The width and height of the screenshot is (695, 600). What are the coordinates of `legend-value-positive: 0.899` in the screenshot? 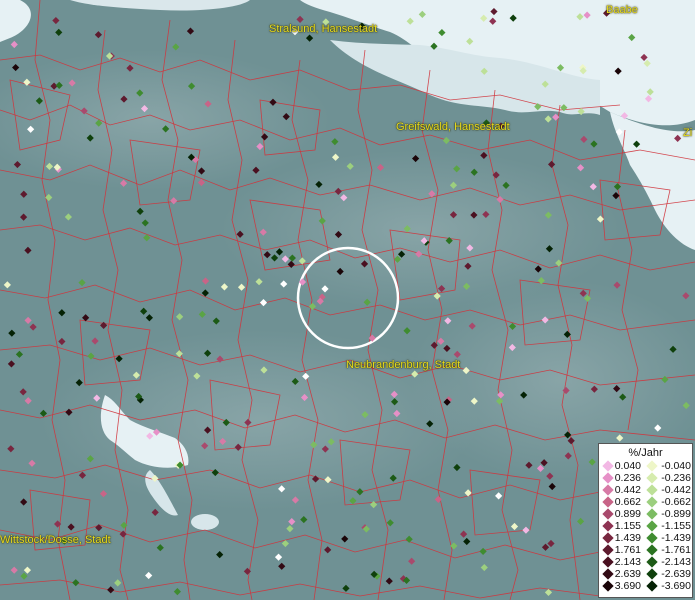 It's located at (627, 514).